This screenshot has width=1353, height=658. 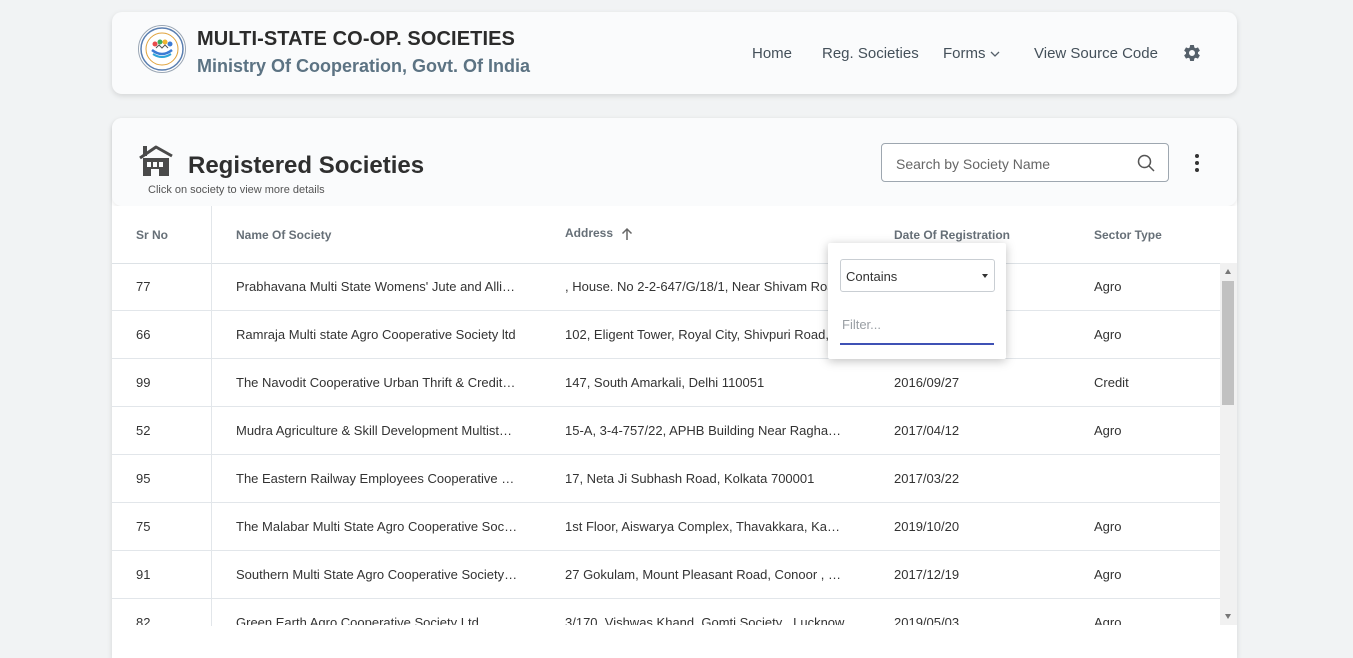 What do you see at coordinates (964, 53) in the screenshot?
I see `nav-forms-label: Forms` at bounding box center [964, 53].